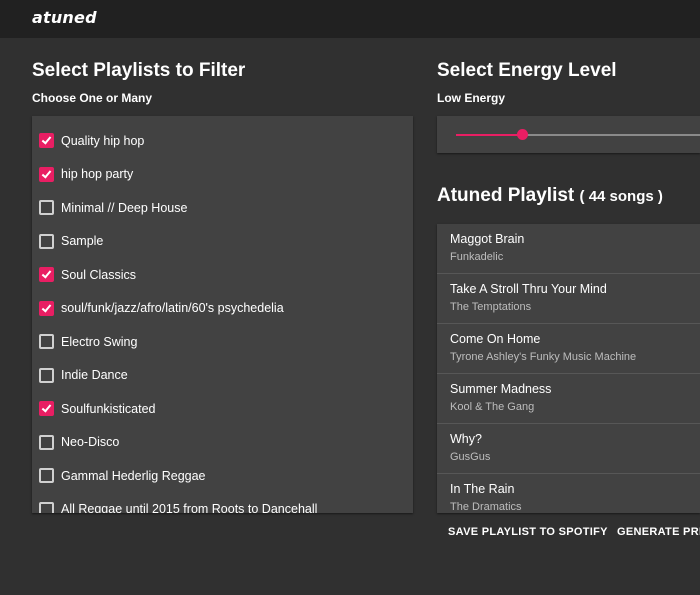 The image size is (700, 595). What do you see at coordinates (568, 449) in the screenshot?
I see `song-list-item: Why? GusGus` at bounding box center [568, 449].